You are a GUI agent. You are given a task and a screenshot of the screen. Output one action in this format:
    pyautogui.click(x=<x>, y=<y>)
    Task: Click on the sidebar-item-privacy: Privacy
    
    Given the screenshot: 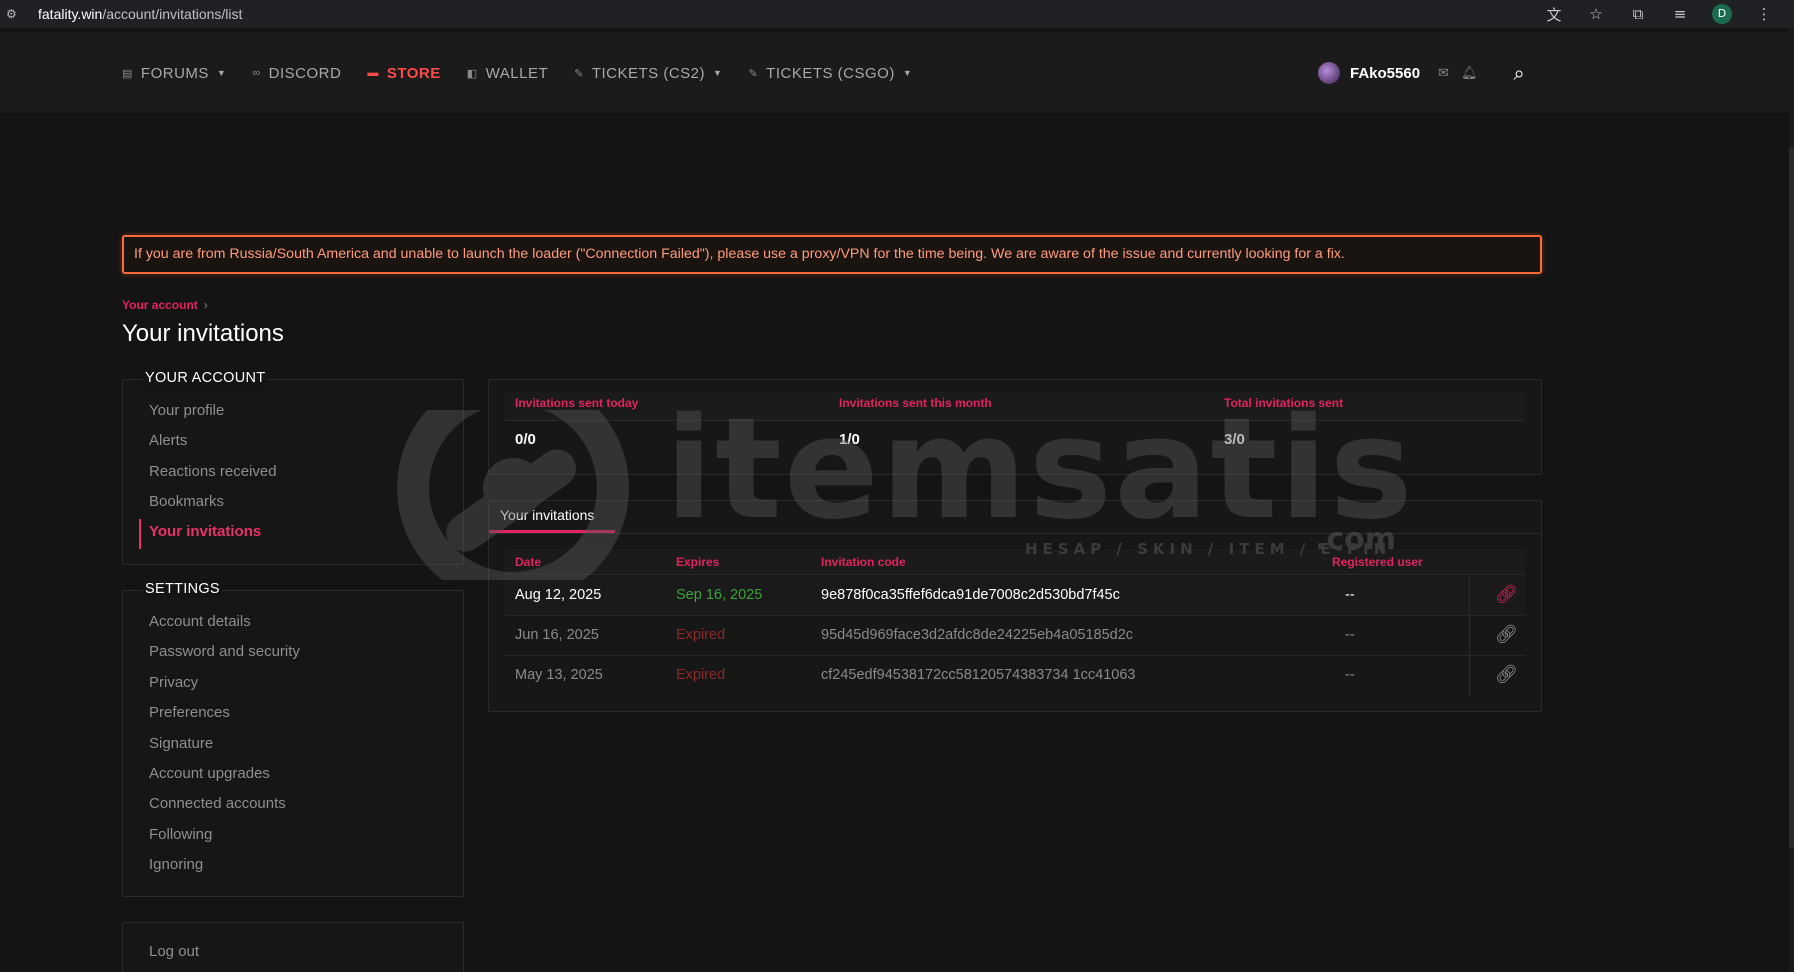 What is the action you would take?
    pyautogui.click(x=173, y=682)
    